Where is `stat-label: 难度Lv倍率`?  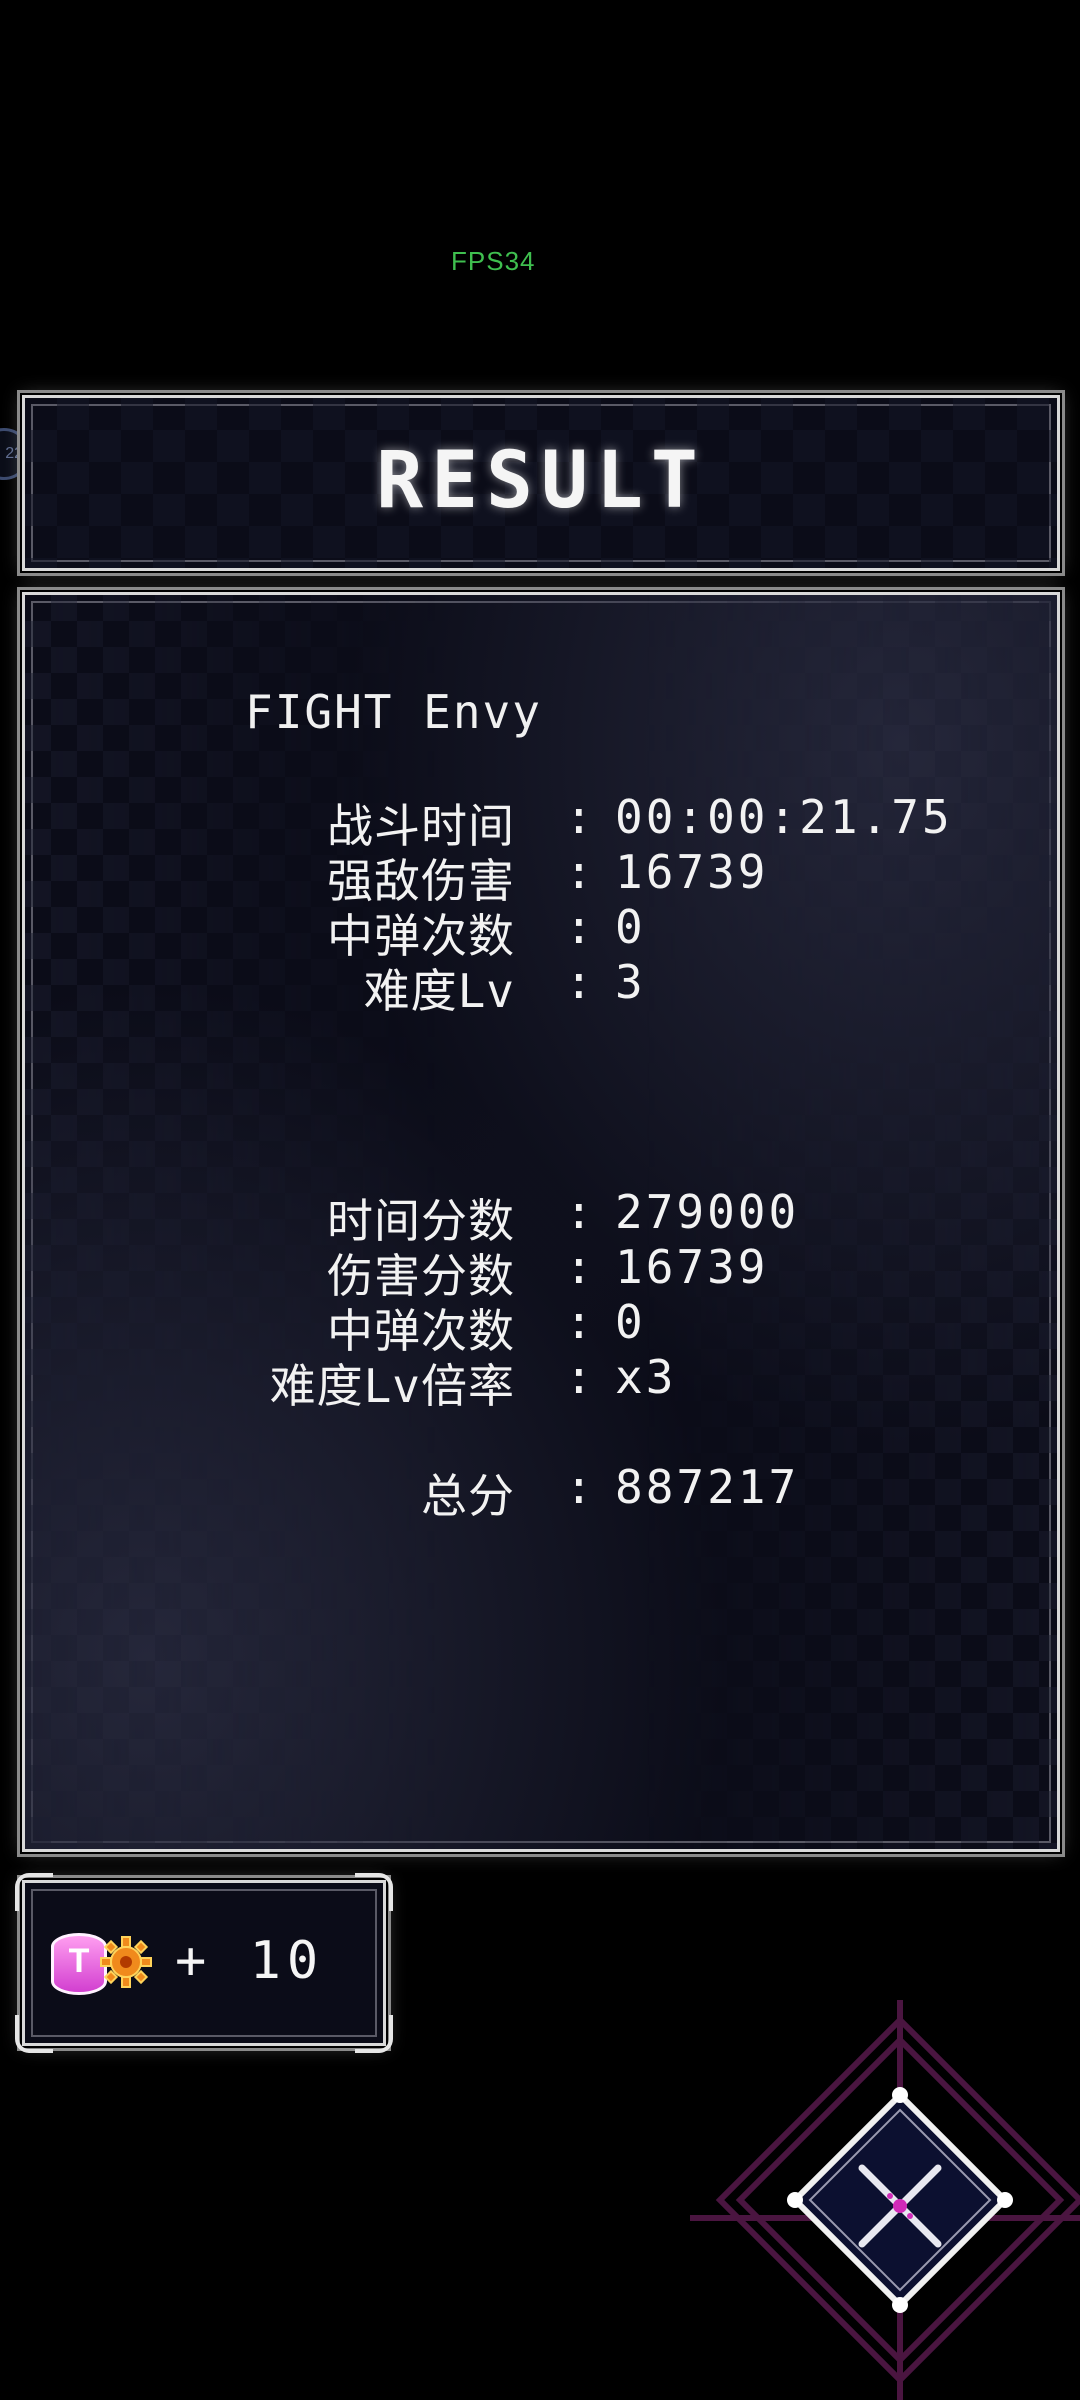
stat-label: 难度Lv倍率 is located at coordinates (392, 1386).